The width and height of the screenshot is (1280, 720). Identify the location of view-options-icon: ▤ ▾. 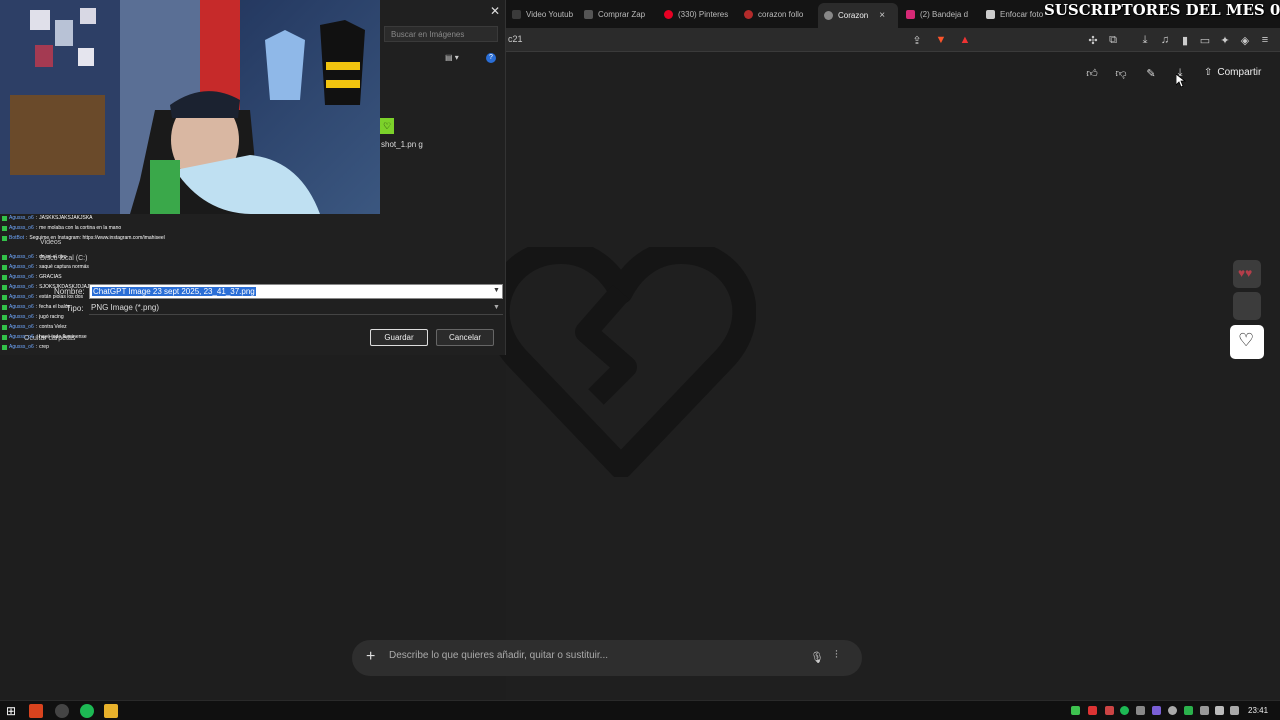
(452, 57).